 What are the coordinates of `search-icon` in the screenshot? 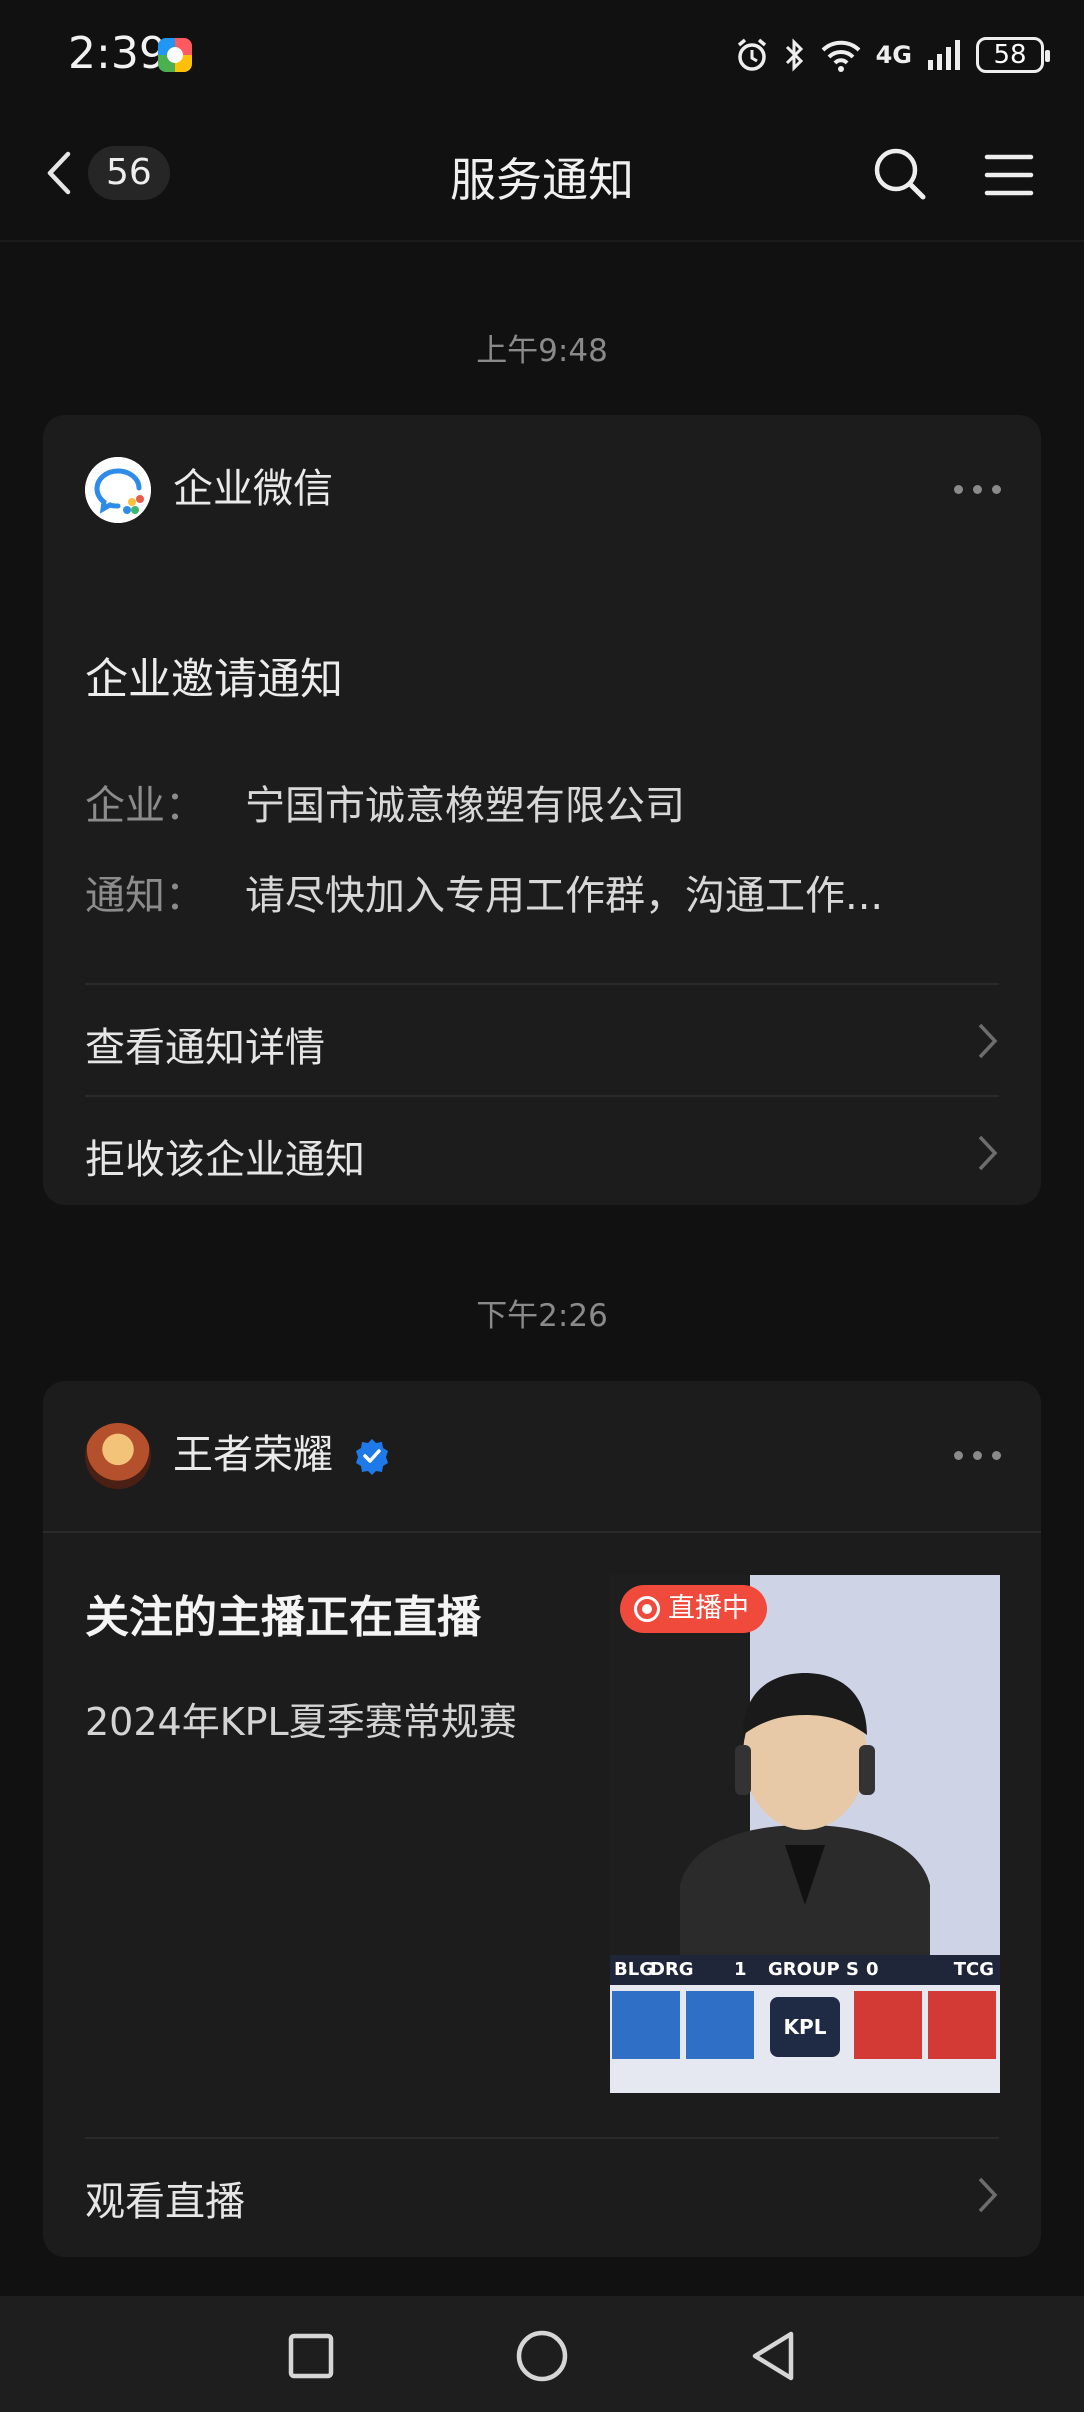 It's located at (900, 174).